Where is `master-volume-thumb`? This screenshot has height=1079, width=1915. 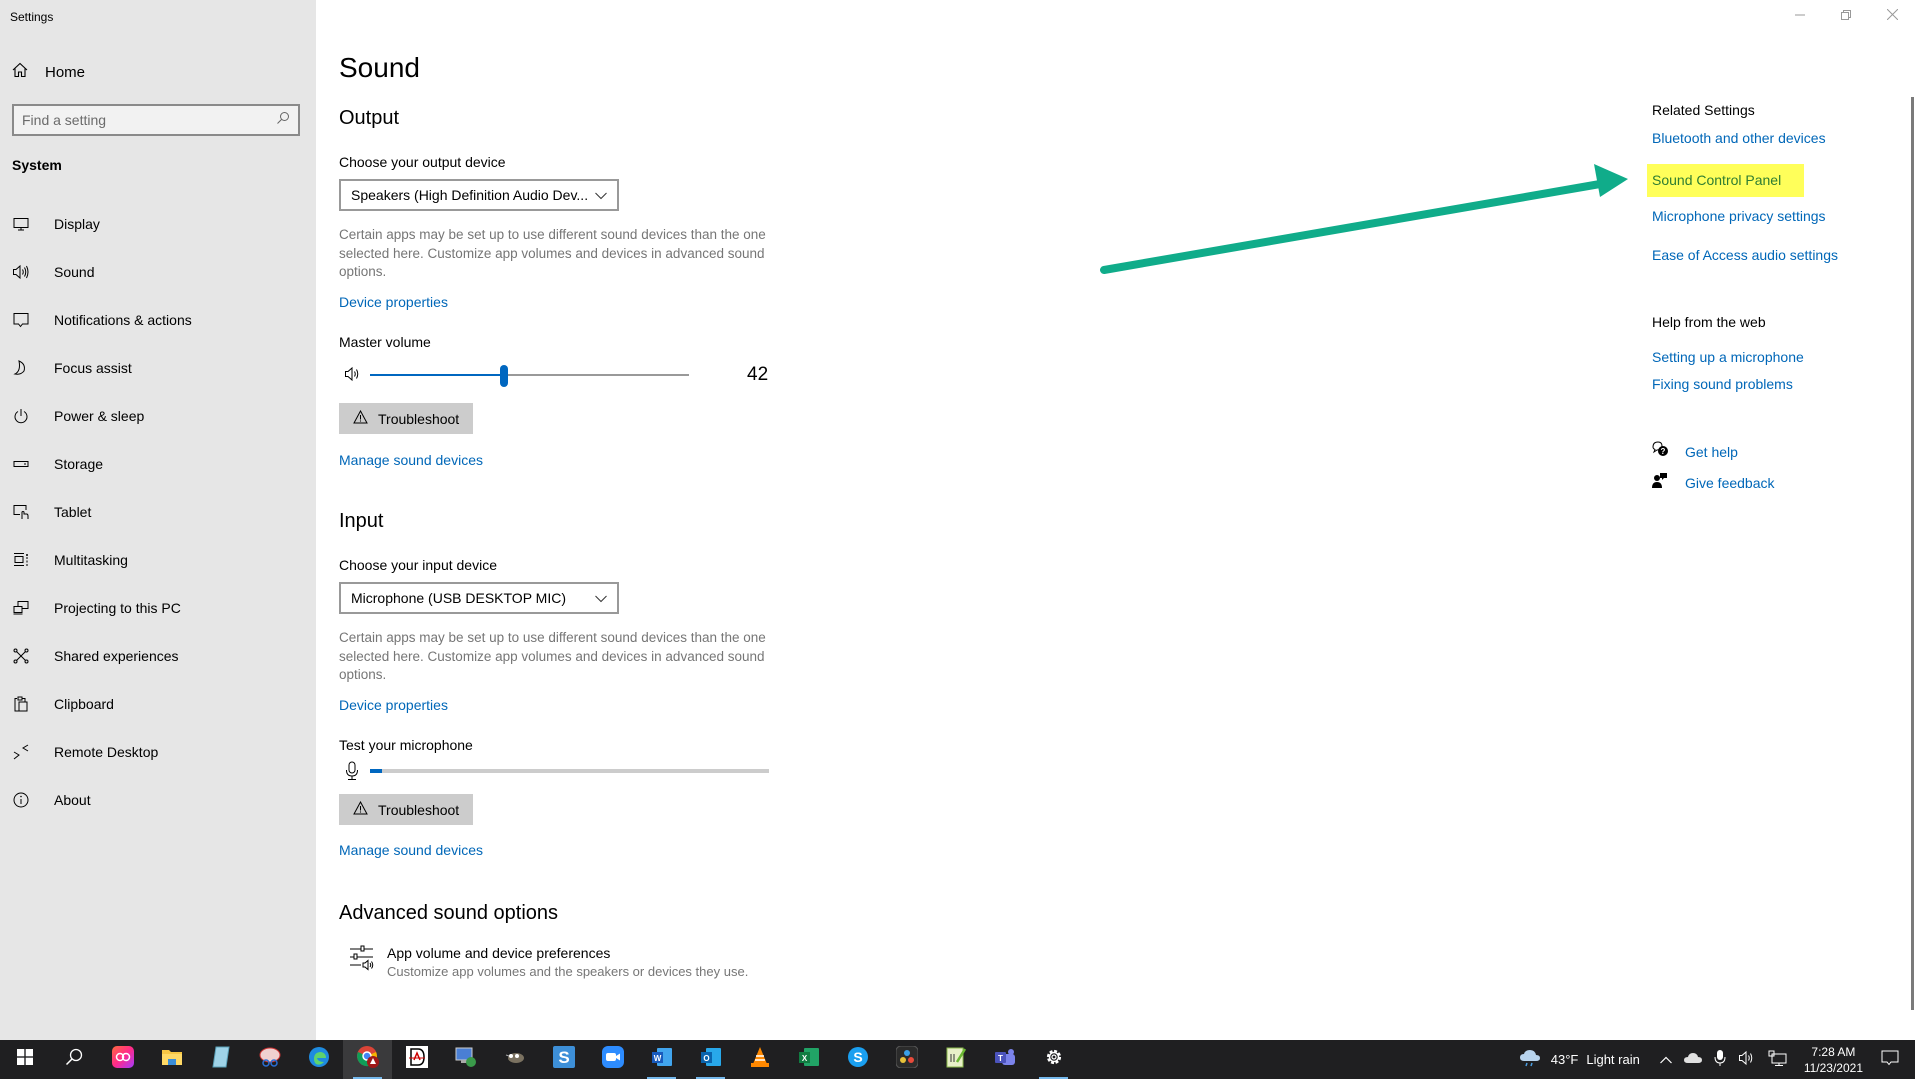 master-volume-thumb is located at coordinates (503, 376).